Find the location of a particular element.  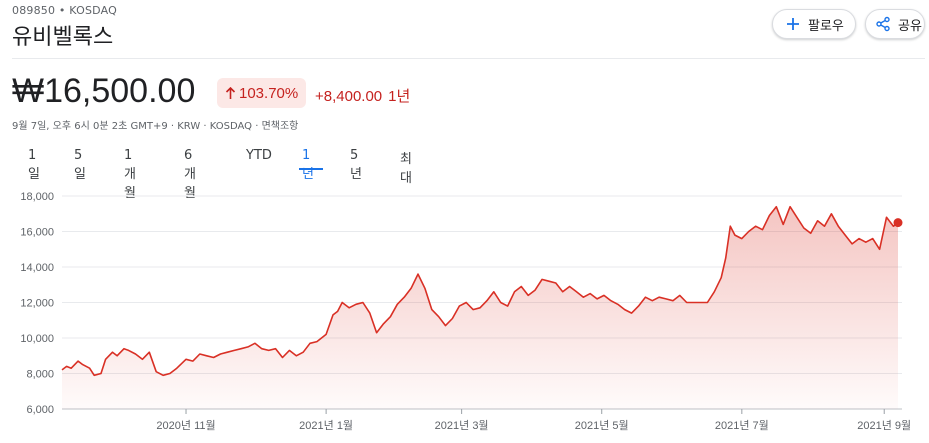

percent-change-value: 103.70% is located at coordinates (269, 93).